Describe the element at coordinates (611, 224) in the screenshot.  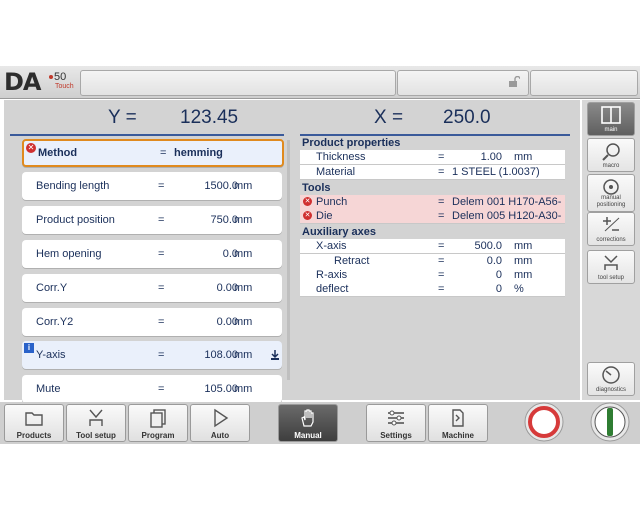
I see `plus-minus-icon` at that location.